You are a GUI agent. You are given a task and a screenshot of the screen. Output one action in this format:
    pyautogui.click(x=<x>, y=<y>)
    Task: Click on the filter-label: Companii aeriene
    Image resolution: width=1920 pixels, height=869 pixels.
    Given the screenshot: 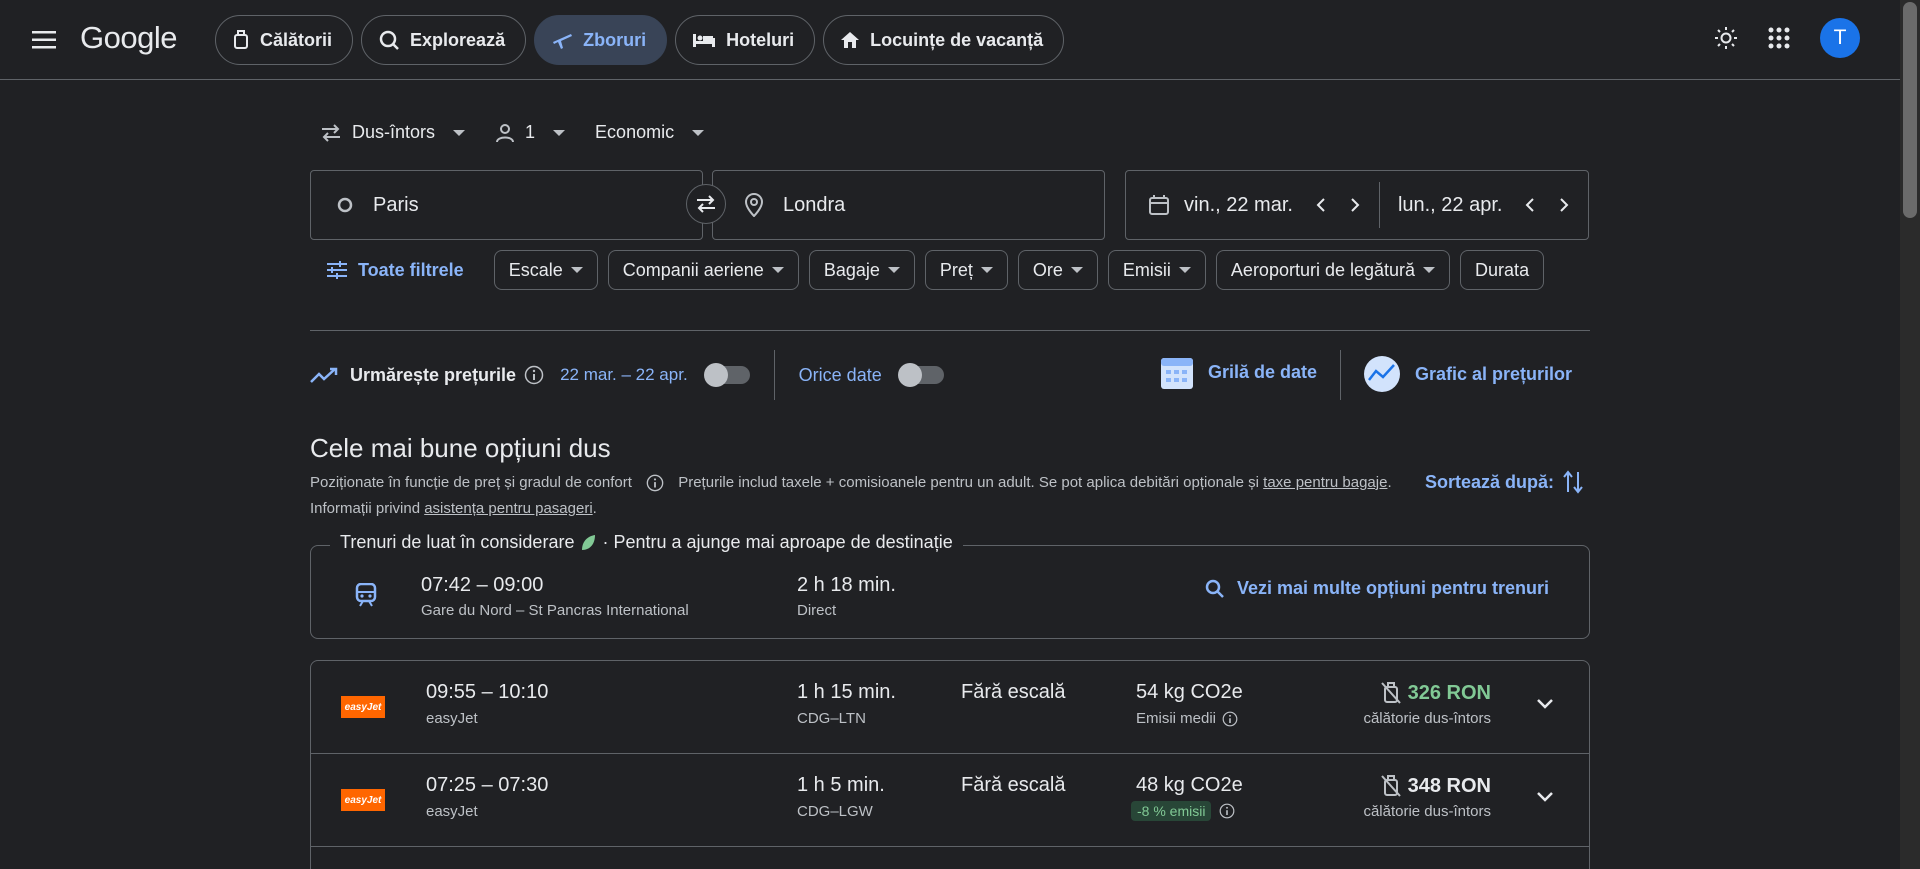 What is the action you would take?
    pyautogui.click(x=693, y=269)
    